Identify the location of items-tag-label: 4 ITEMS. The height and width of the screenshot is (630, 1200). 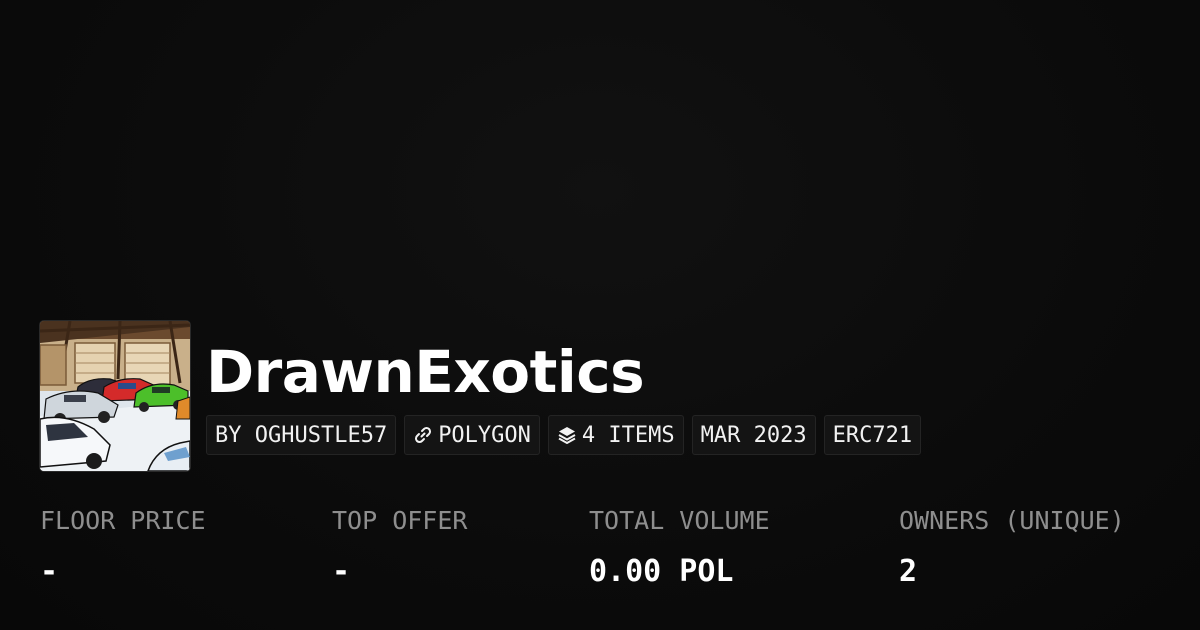
(628, 435).